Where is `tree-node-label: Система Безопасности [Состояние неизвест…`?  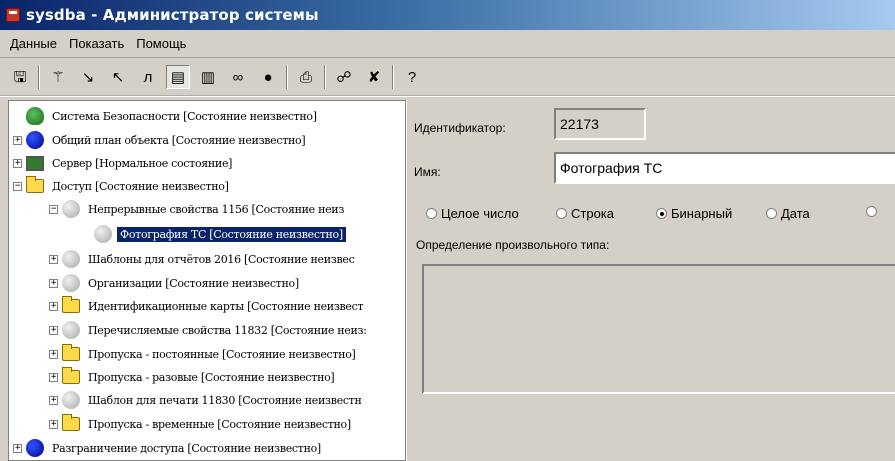
tree-node-label: Система Безопасности [Состояние неизвест… is located at coordinates (184, 116).